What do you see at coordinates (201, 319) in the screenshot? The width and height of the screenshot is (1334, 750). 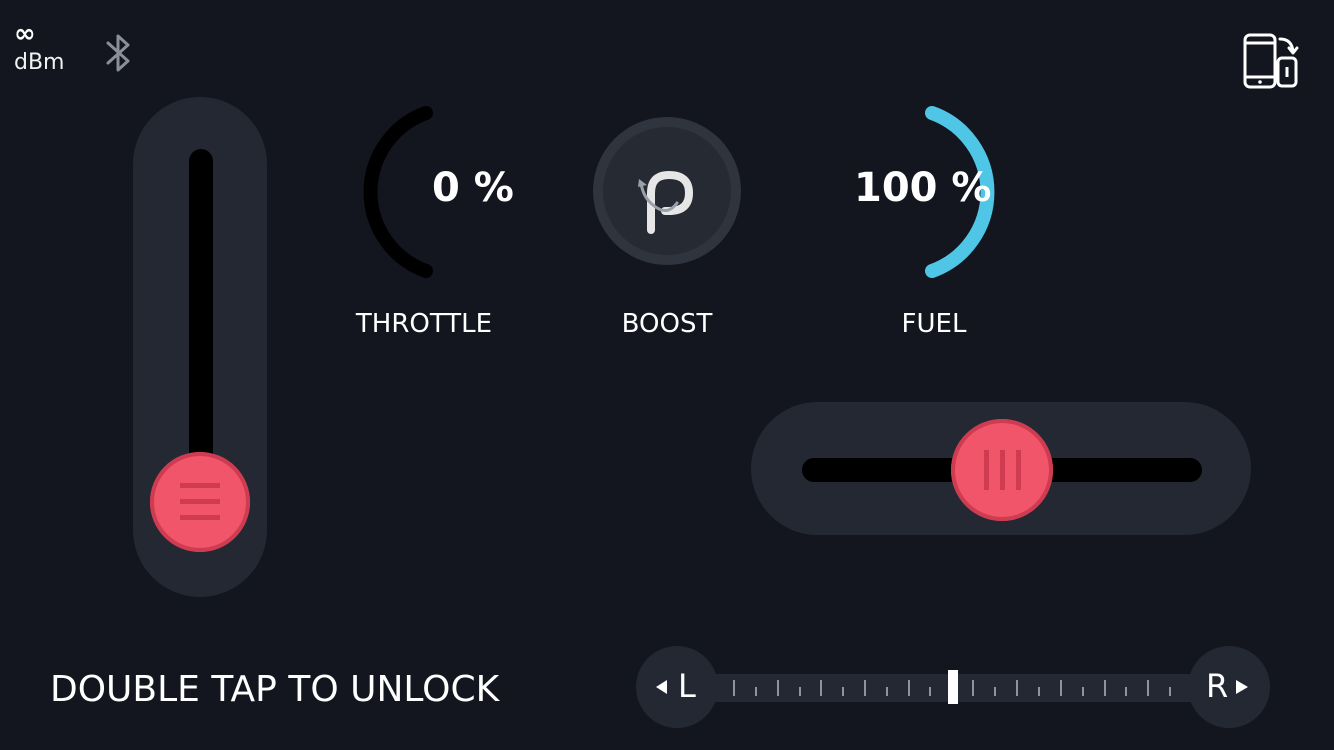 I see `vertical-slider-track` at bounding box center [201, 319].